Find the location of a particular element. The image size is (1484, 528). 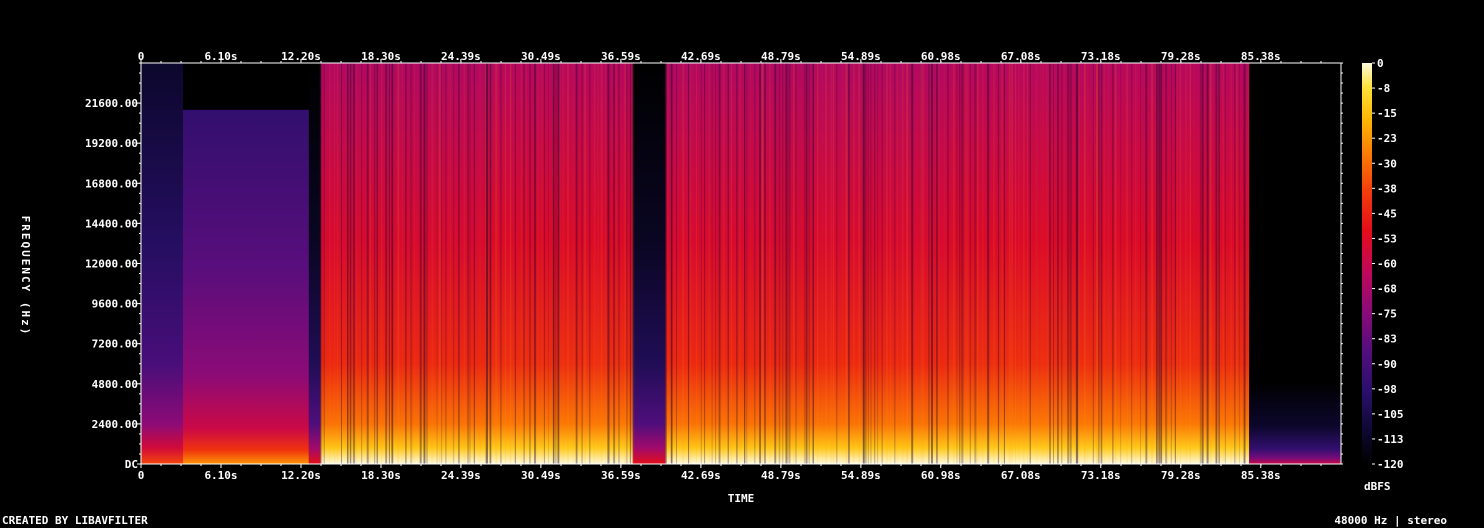

colorbar-tick-label: -60 is located at coordinates (1387, 264).